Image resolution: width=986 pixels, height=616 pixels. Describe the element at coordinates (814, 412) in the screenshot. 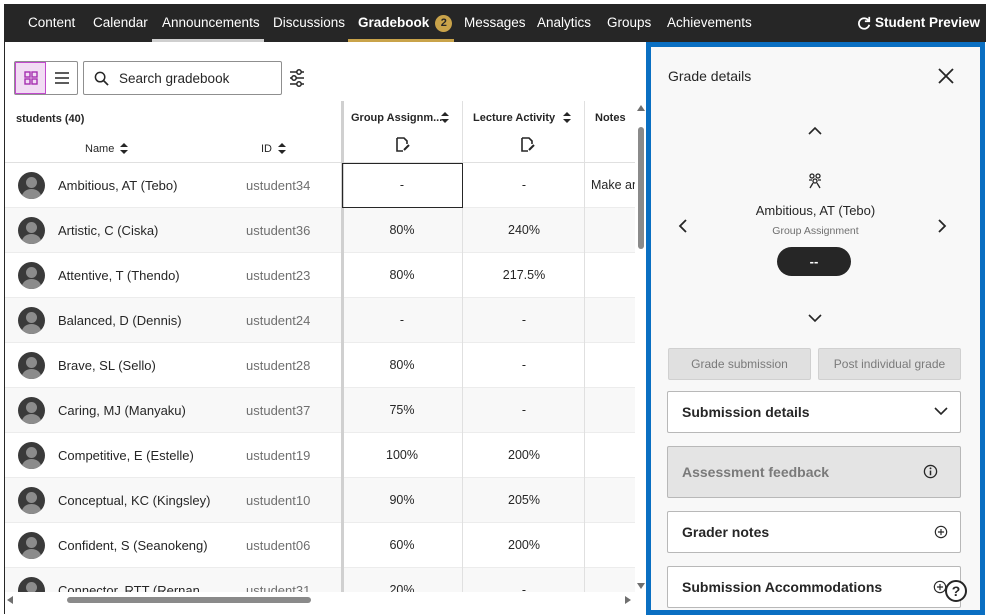

I see `submission-details-section: Submission details` at that location.